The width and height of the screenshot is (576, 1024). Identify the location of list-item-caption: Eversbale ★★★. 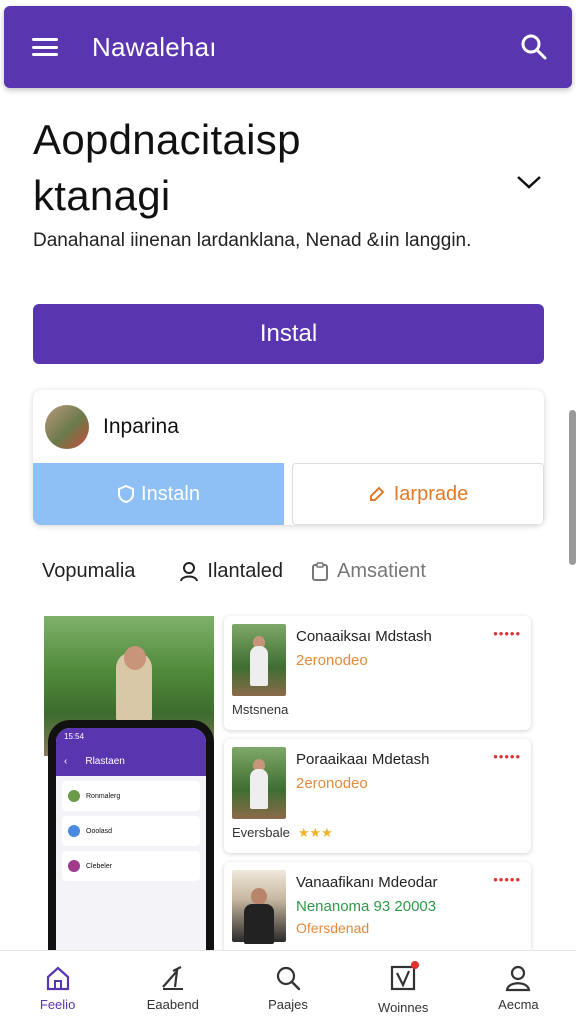
(282, 833).